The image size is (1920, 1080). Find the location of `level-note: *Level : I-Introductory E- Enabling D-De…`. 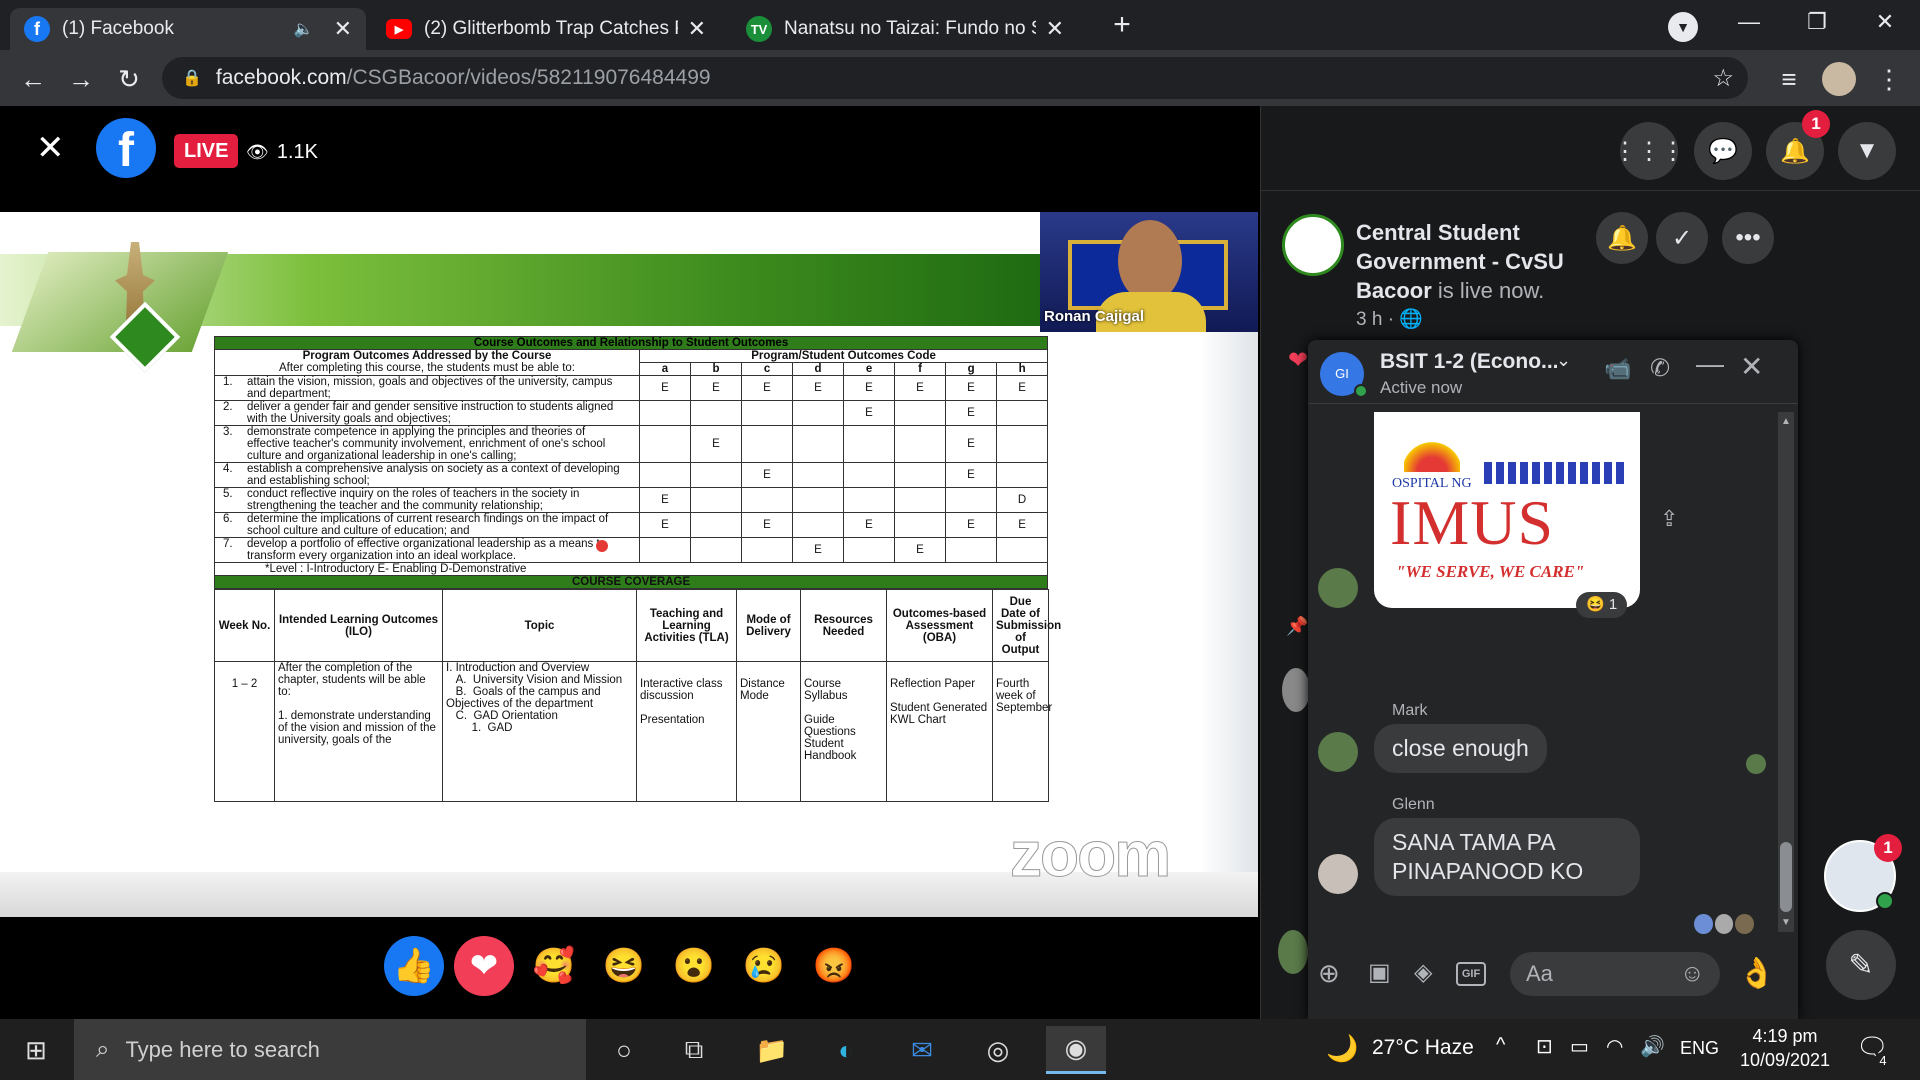

level-note: *Level : I-Introductory E- Enabling D-De… is located at coordinates (631, 569).